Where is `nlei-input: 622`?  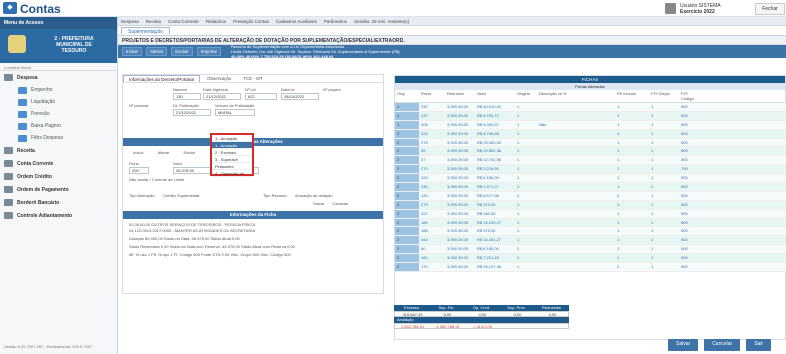 nlei-input: 622 is located at coordinates (261, 96).